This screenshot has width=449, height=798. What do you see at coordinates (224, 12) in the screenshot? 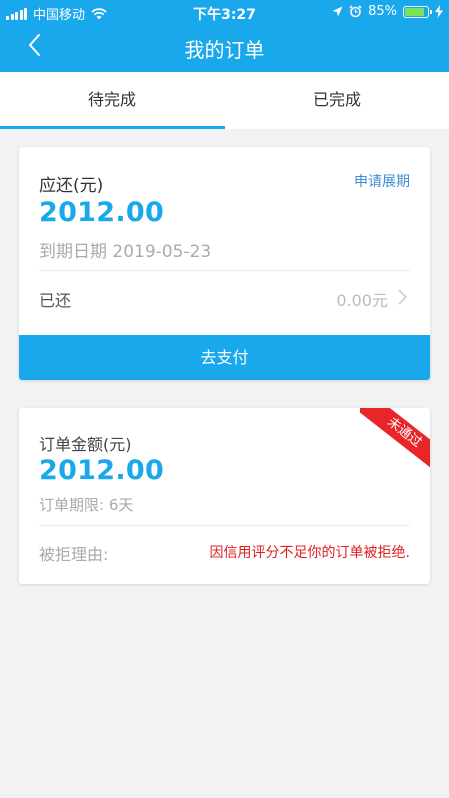
I see `status-bar: 中国移动 下午3:27 85%` at bounding box center [224, 12].